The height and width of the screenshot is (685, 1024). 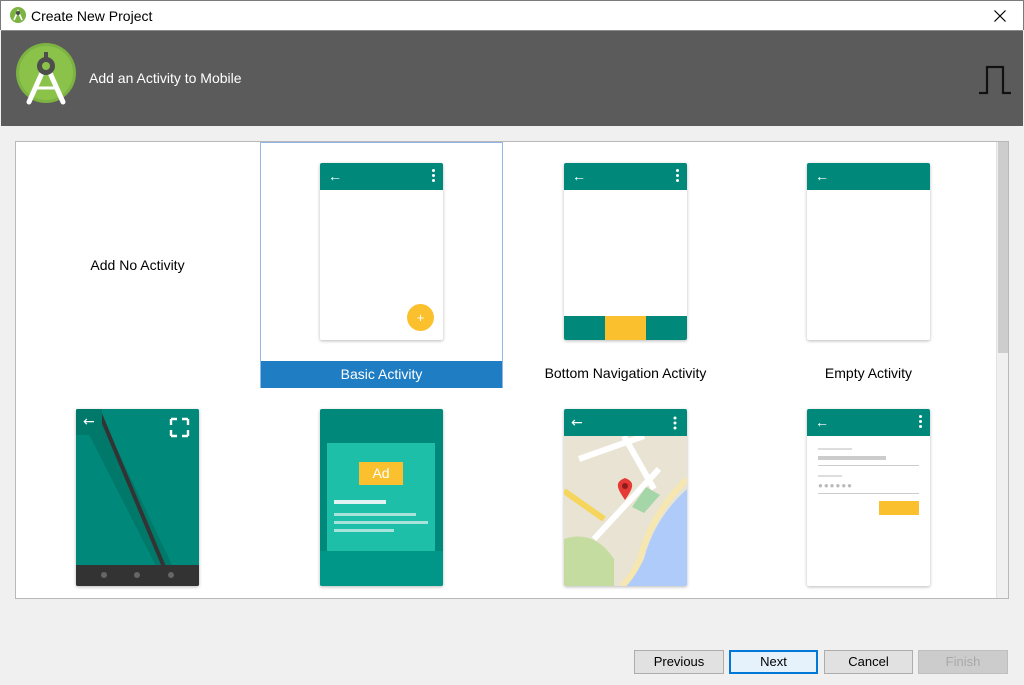 What do you see at coordinates (165, 78) in the screenshot?
I see `banner-heading: Add an Activity to Mobile` at bounding box center [165, 78].